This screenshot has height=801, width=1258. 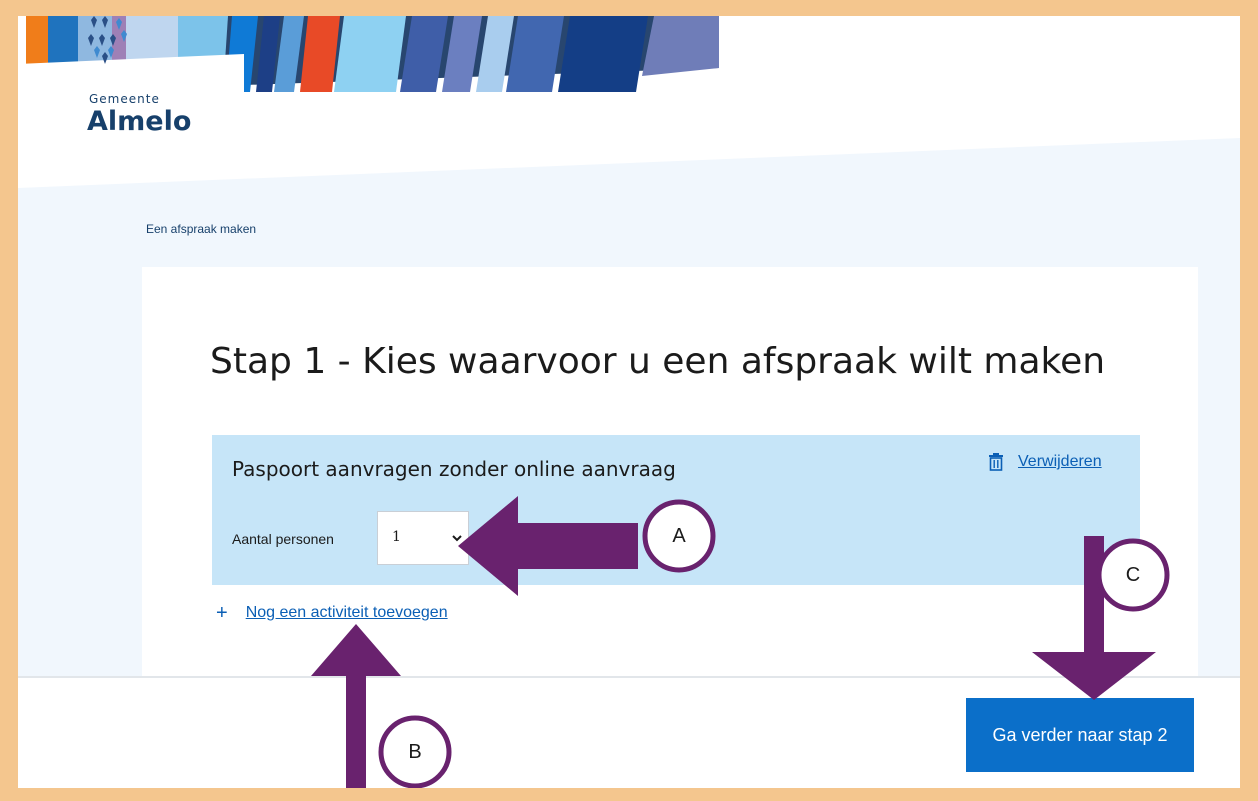 What do you see at coordinates (107, 40) in the screenshot?
I see `almelo-logo-icon` at bounding box center [107, 40].